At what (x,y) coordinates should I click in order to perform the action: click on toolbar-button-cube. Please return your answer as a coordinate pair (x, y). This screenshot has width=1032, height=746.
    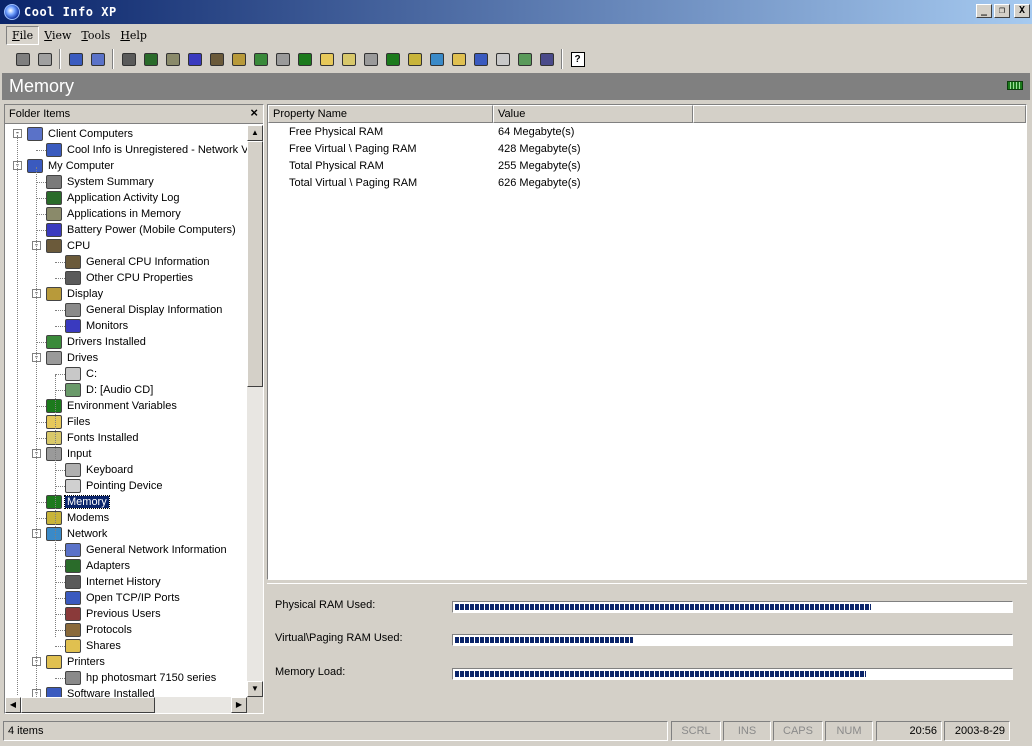
    Looking at the image, I should click on (22, 59).